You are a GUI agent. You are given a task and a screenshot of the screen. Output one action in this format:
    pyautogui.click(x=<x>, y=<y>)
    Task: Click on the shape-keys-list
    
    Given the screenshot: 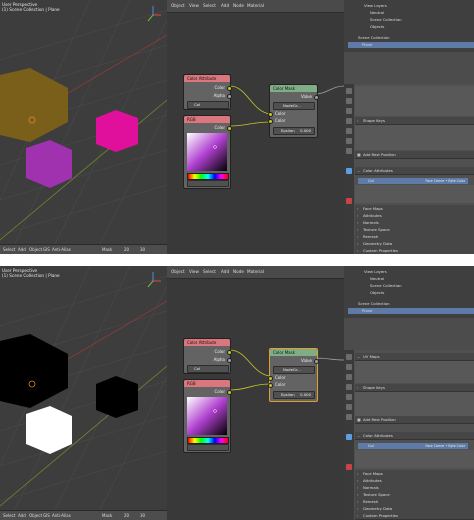 What is the action you would take?
    pyautogui.click(x=414, y=404)
    